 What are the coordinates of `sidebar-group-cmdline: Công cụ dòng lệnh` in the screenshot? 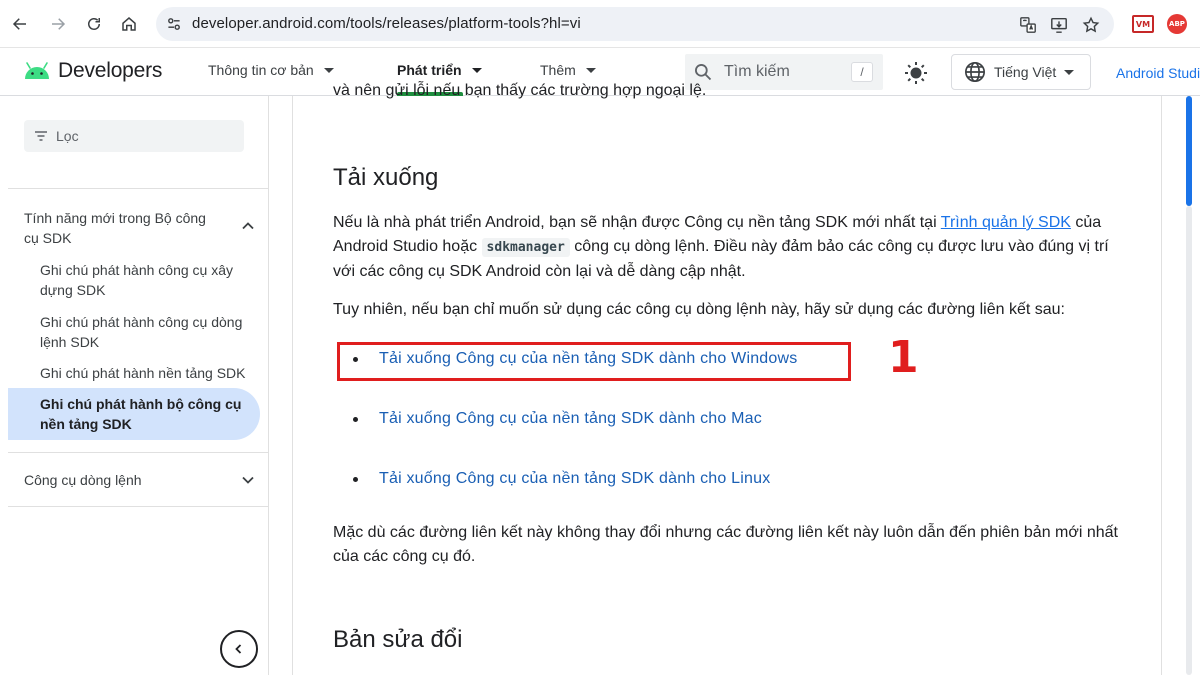 It's located at (124, 480).